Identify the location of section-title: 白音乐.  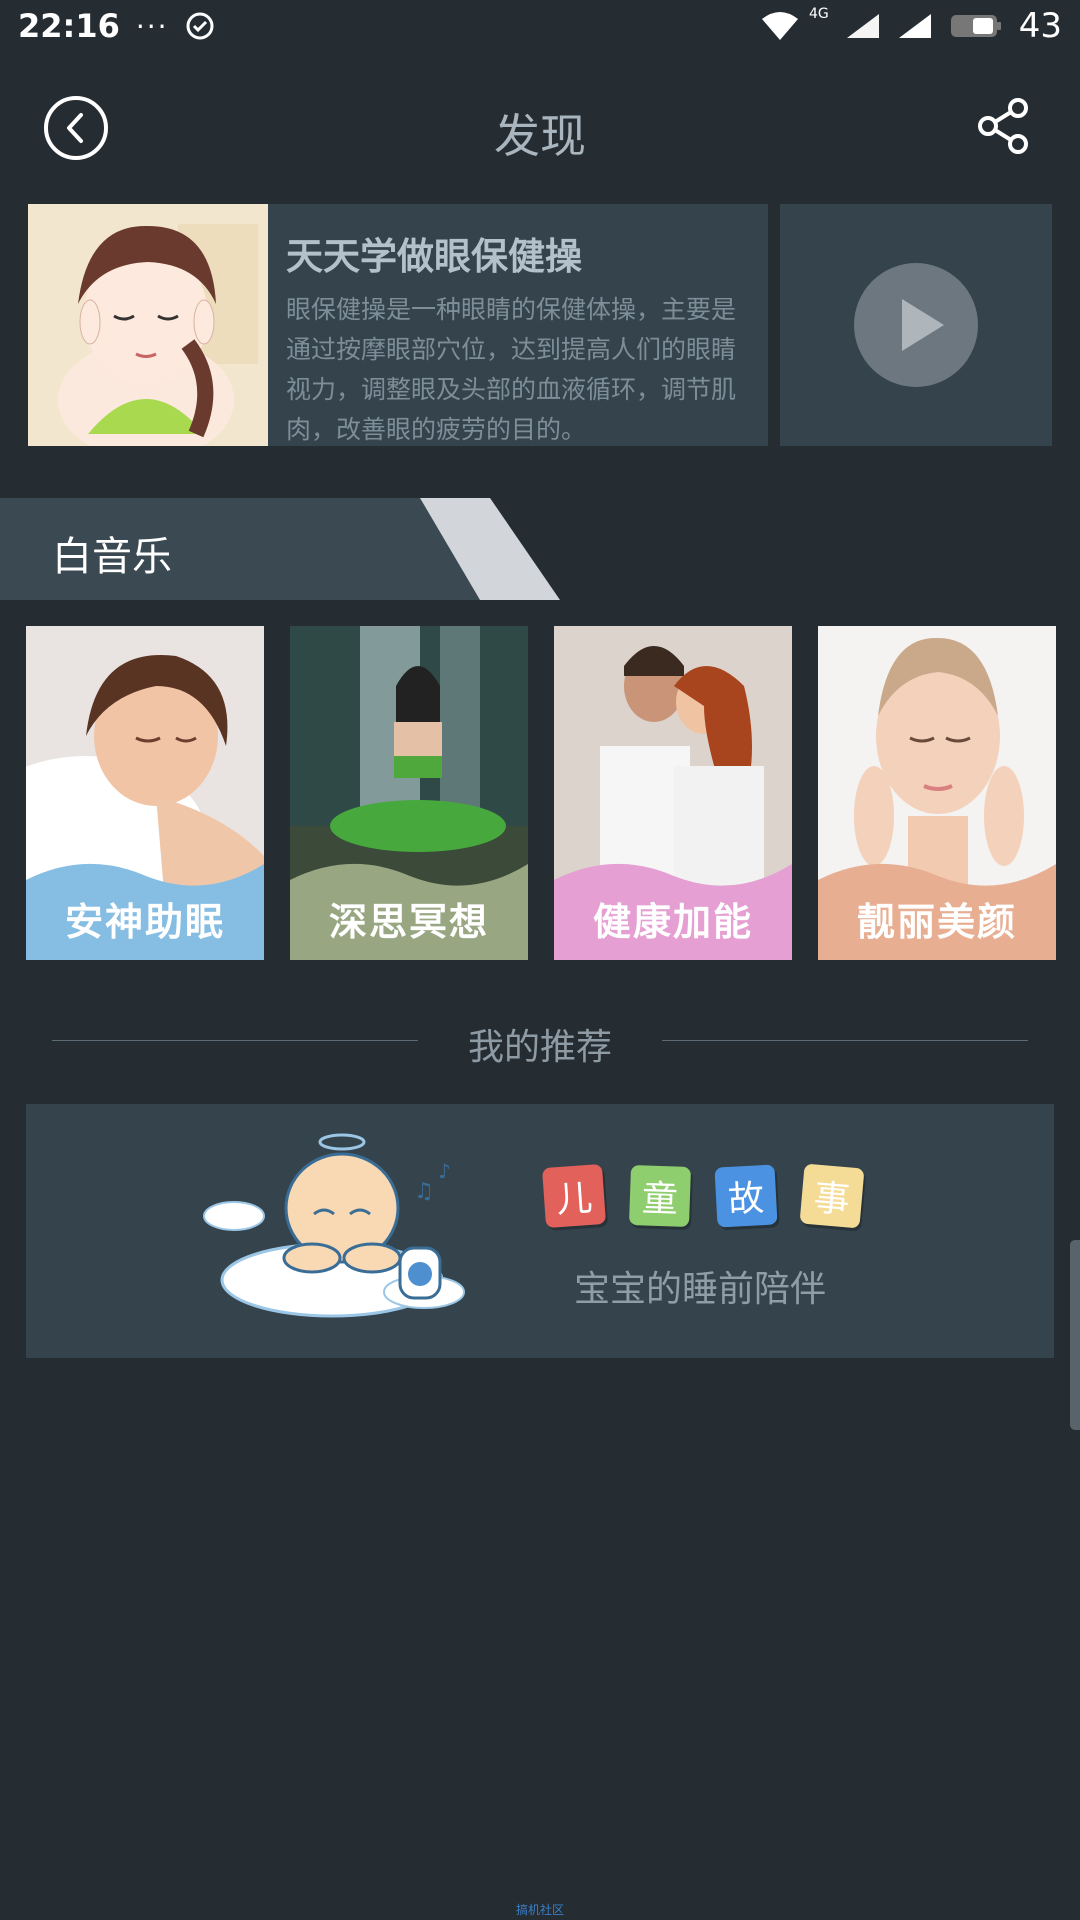
(112, 557).